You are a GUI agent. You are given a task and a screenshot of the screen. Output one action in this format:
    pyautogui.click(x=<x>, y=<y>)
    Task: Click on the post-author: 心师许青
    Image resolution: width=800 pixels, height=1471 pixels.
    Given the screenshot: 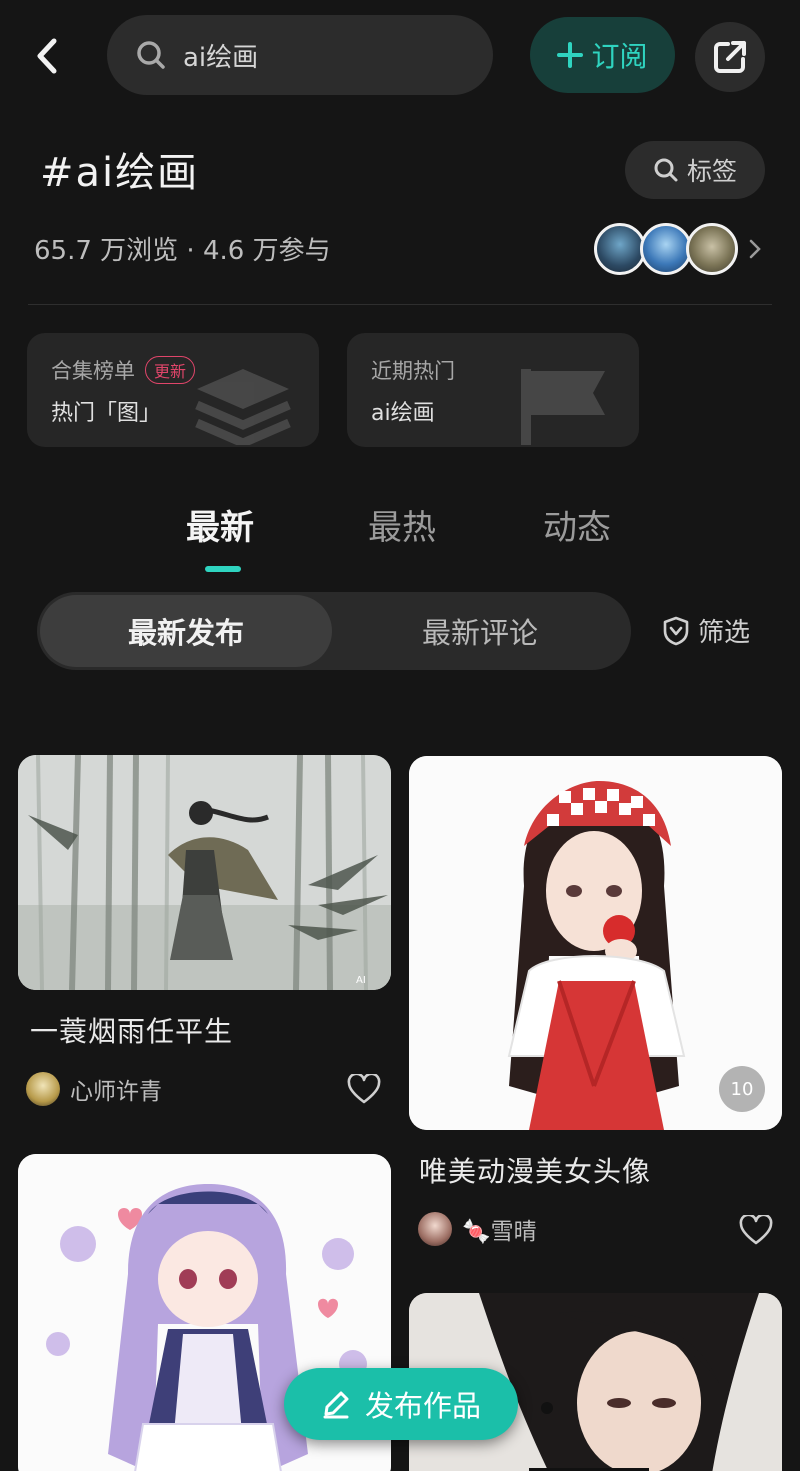 What is the action you would take?
    pyautogui.click(x=94, y=1089)
    